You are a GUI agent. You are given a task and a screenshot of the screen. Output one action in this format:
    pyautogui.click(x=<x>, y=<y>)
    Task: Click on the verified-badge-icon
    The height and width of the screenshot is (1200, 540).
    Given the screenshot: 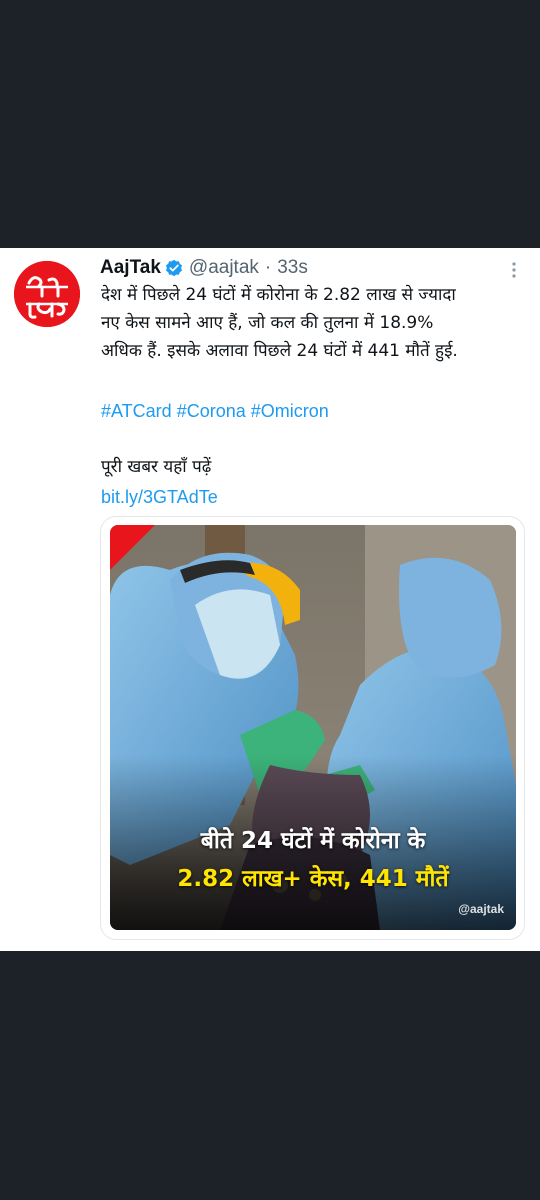 What is the action you would take?
    pyautogui.click(x=174, y=268)
    